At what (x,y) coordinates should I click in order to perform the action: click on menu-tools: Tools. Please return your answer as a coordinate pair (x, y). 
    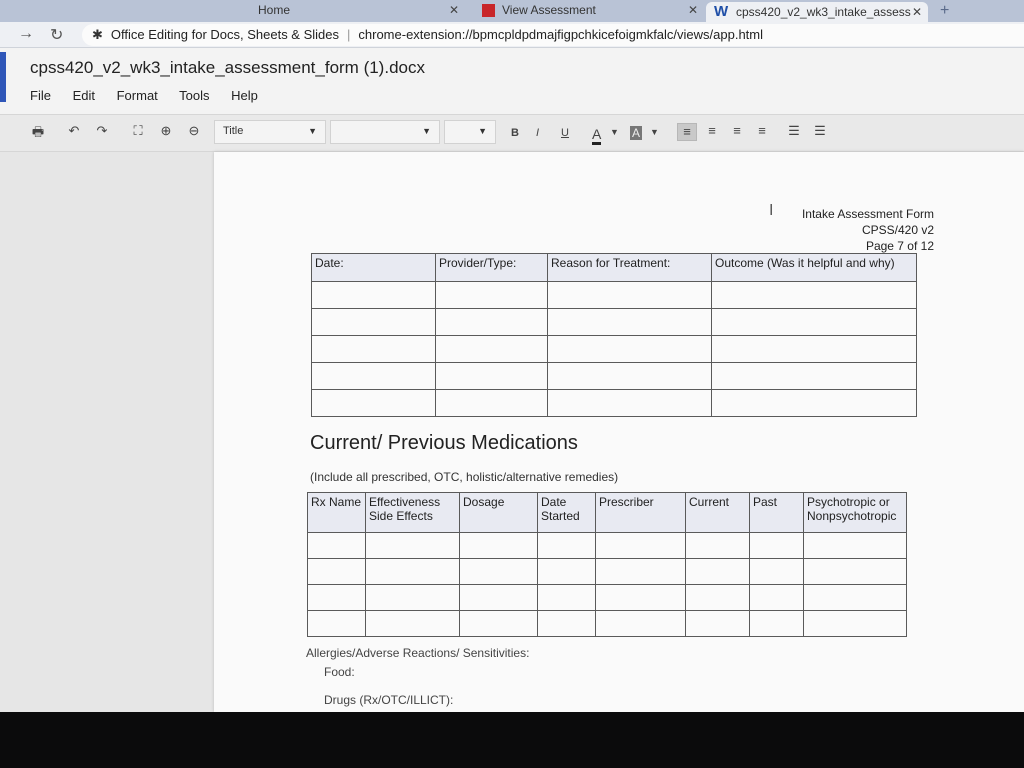
    Looking at the image, I should click on (194, 95).